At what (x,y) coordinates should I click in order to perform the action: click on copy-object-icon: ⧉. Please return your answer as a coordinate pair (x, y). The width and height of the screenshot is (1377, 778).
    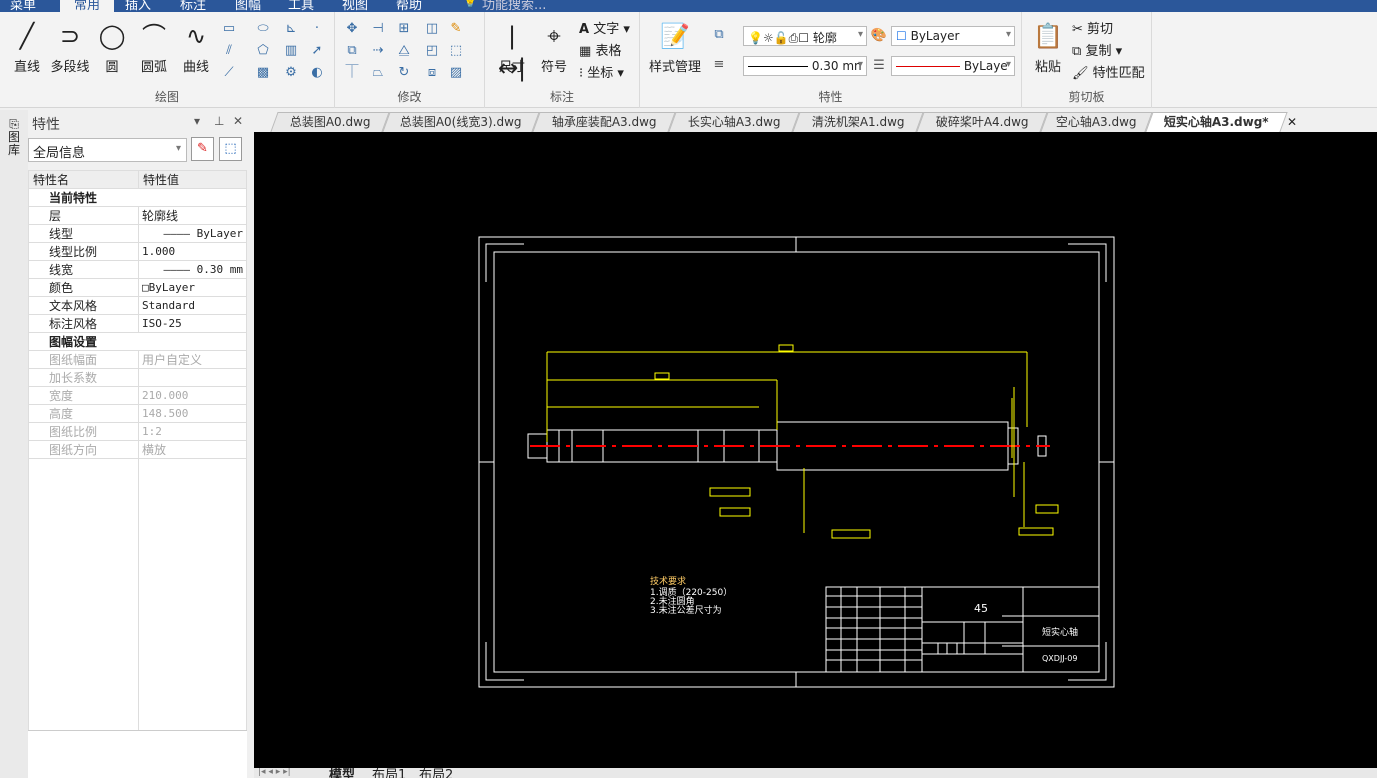
    Looking at the image, I should click on (352, 51).